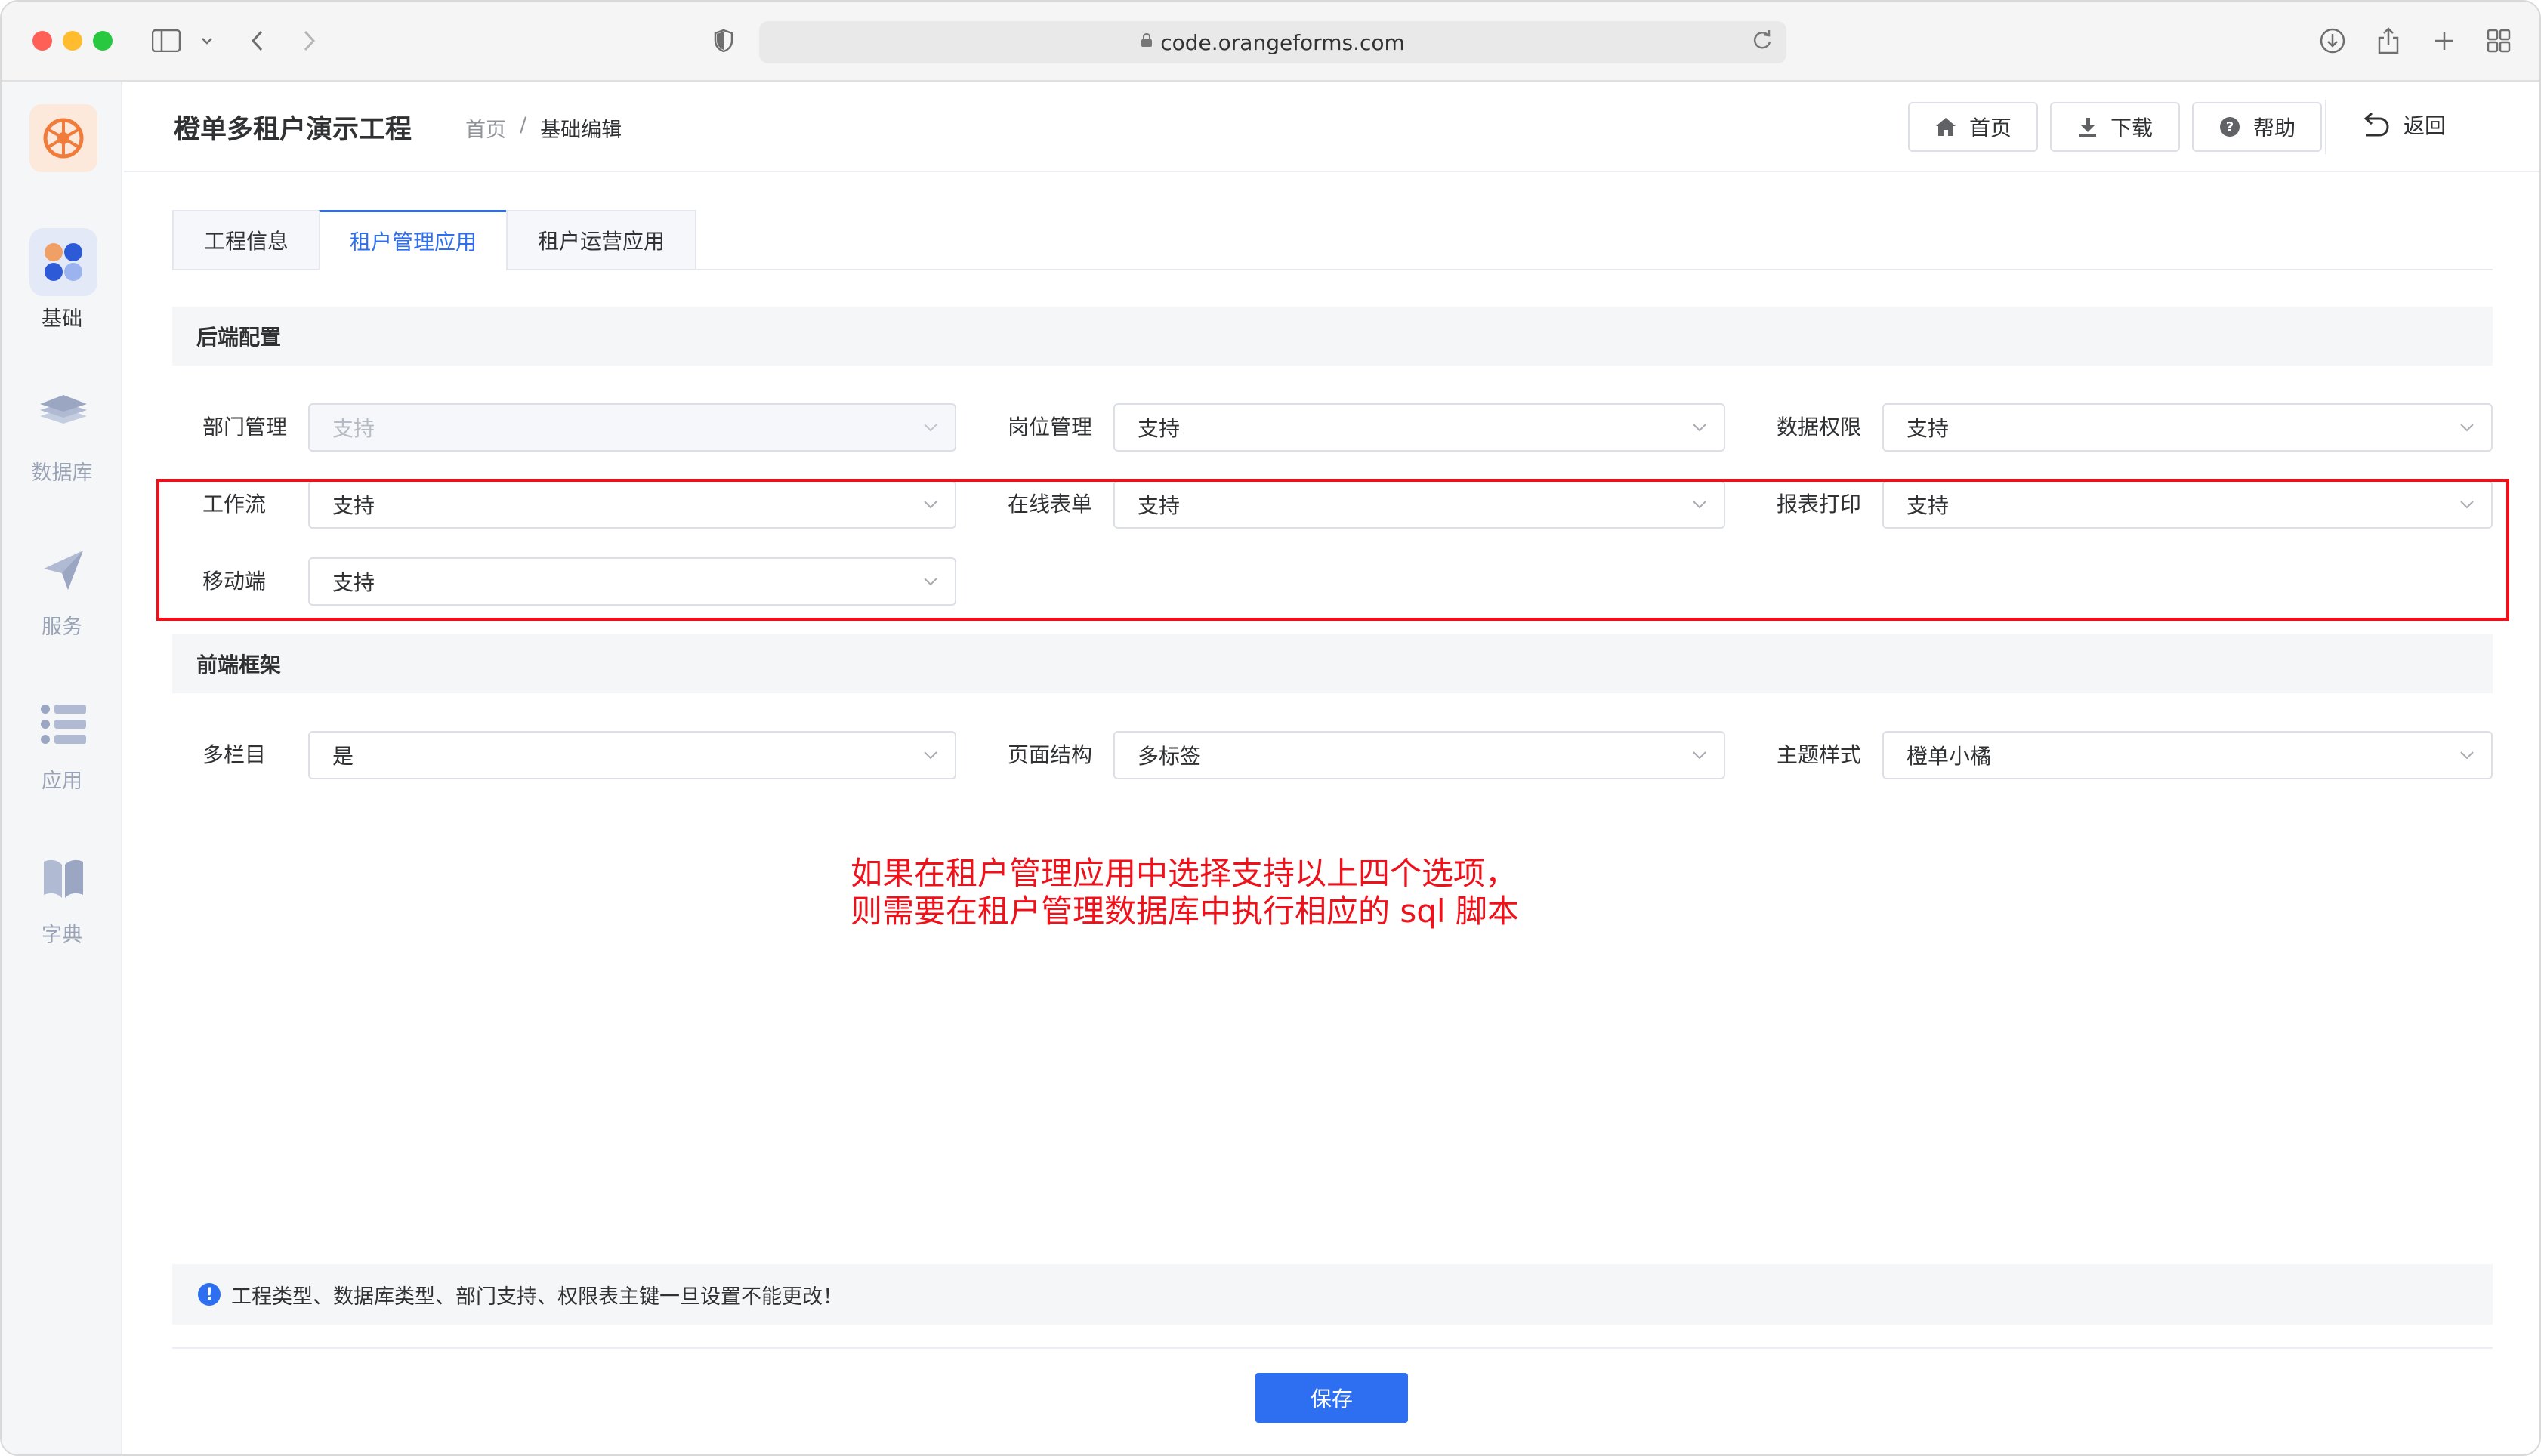 This screenshot has width=2541, height=1456. What do you see at coordinates (1050, 754) in the screenshot?
I see `page-structure-label: 页面结构` at bounding box center [1050, 754].